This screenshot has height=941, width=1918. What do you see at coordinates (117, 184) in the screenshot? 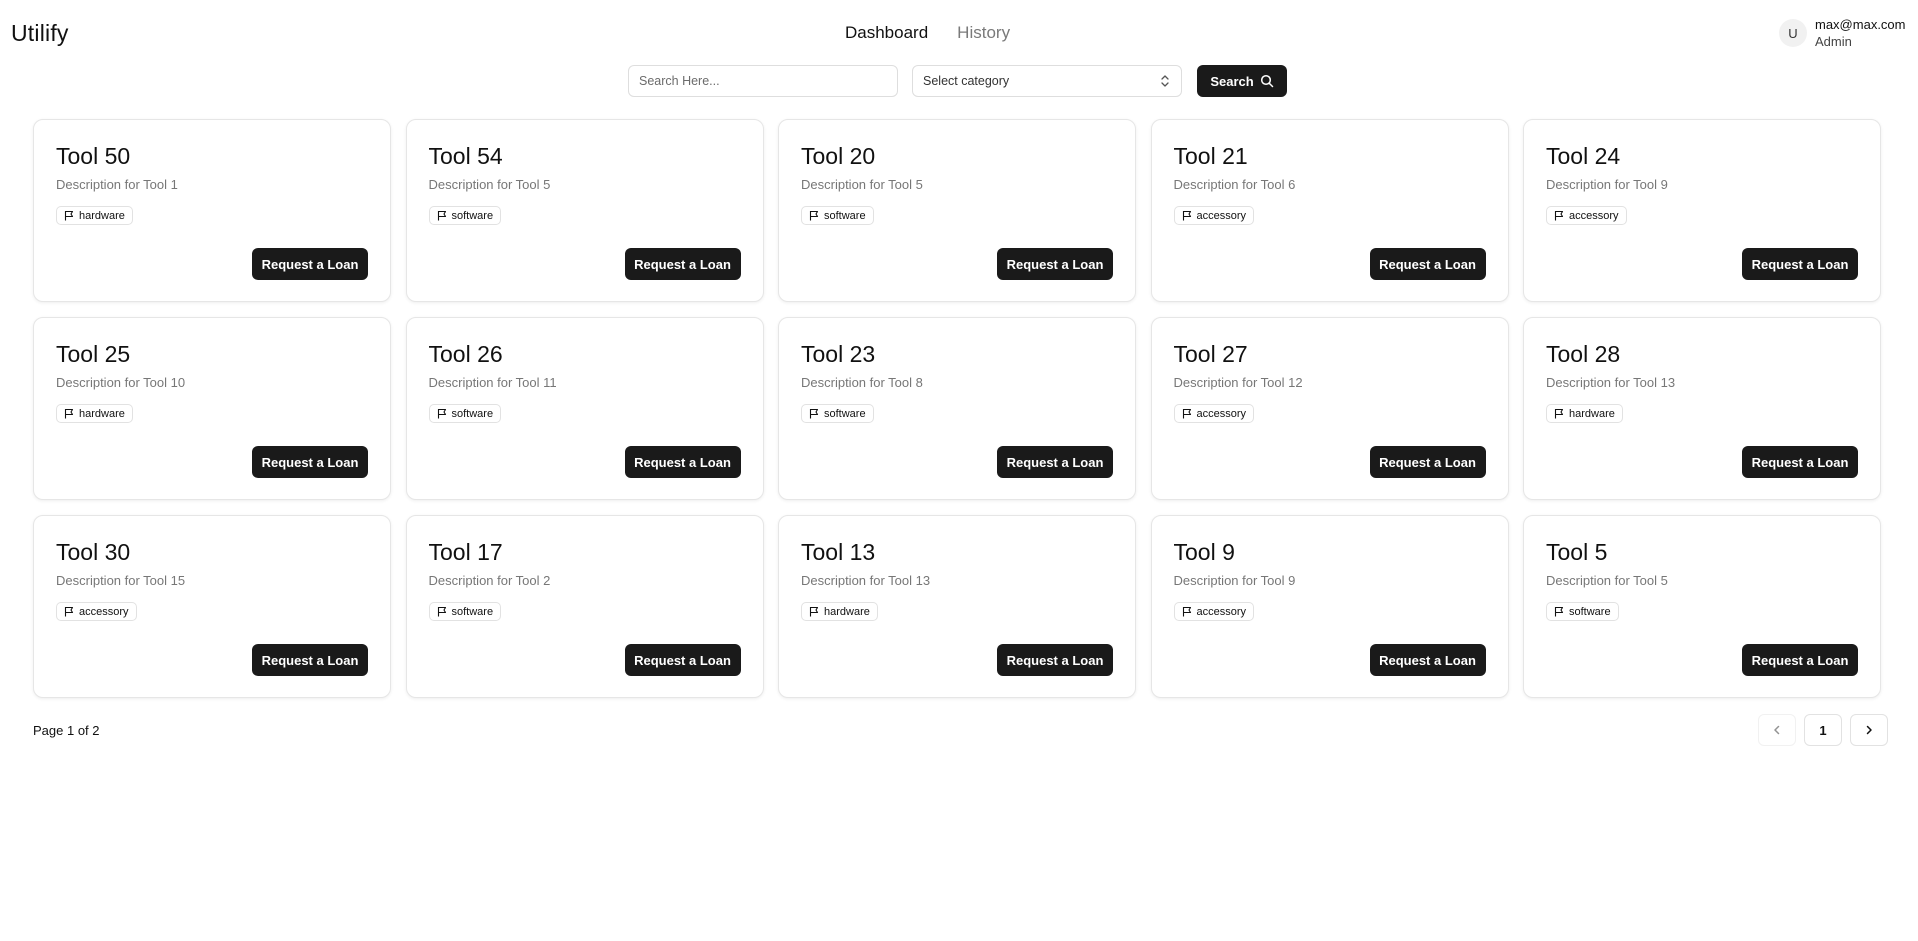
I see `tool-description: Description for Tool 1` at bounding box center [117, 184].